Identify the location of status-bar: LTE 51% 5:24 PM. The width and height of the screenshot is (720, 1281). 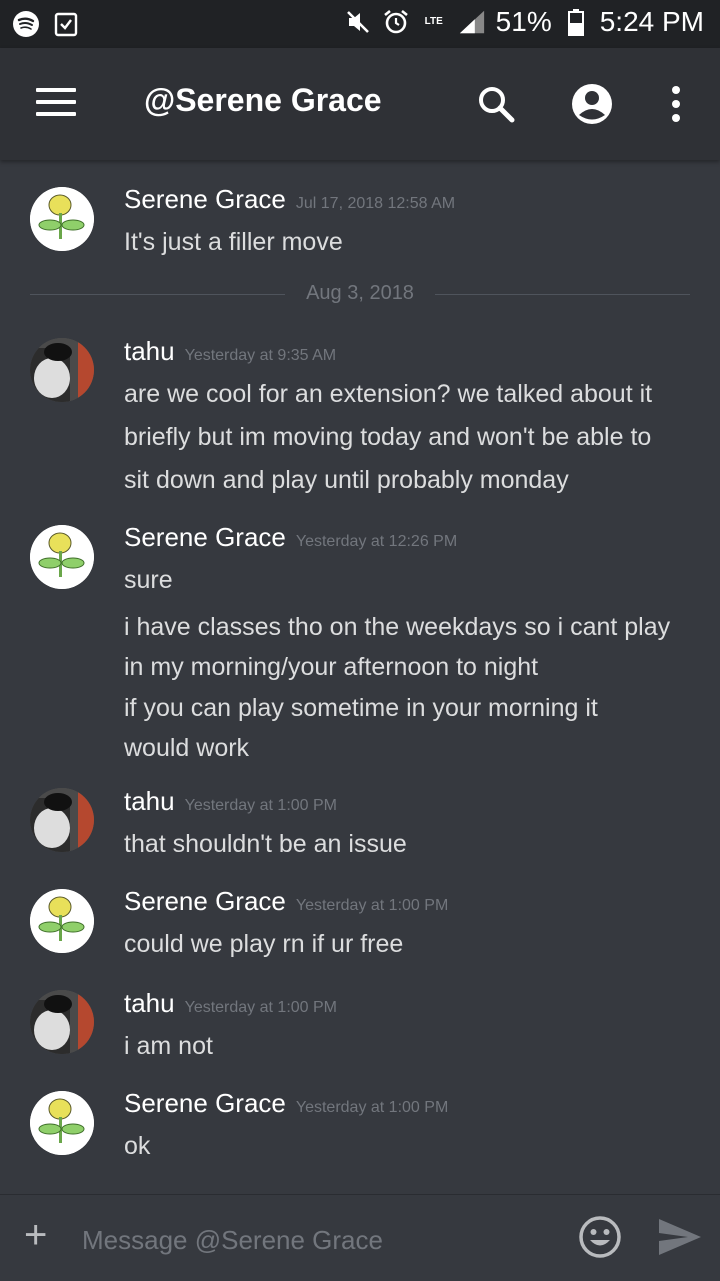
(360, 24).